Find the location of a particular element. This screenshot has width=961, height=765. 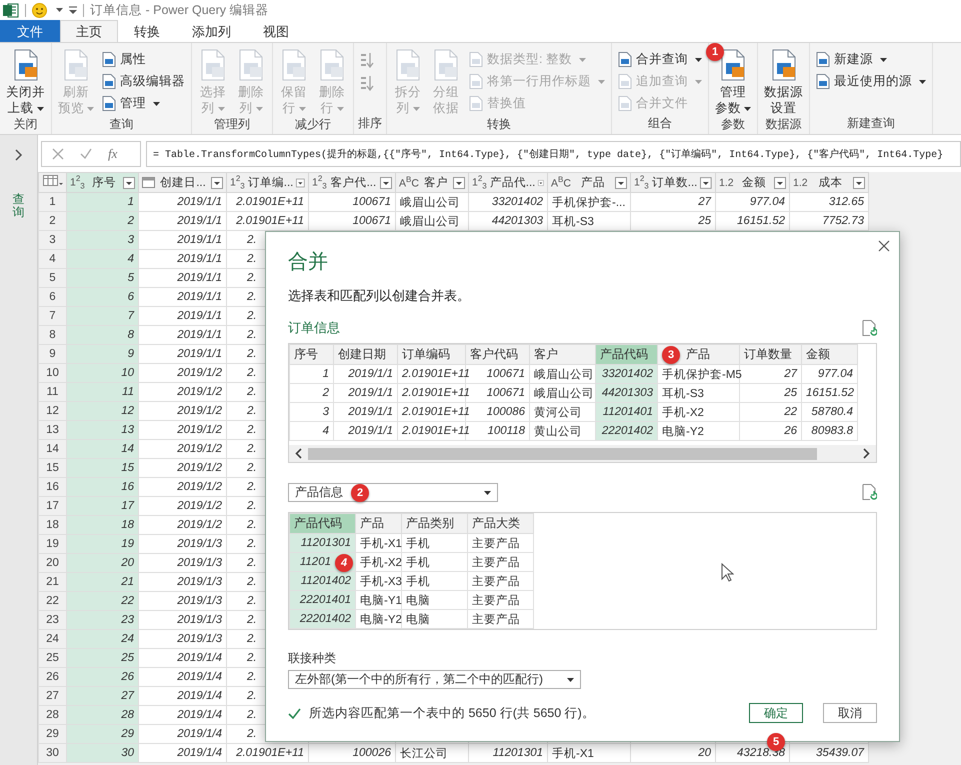

row-number: 25 is located at coordinates (52, 658).